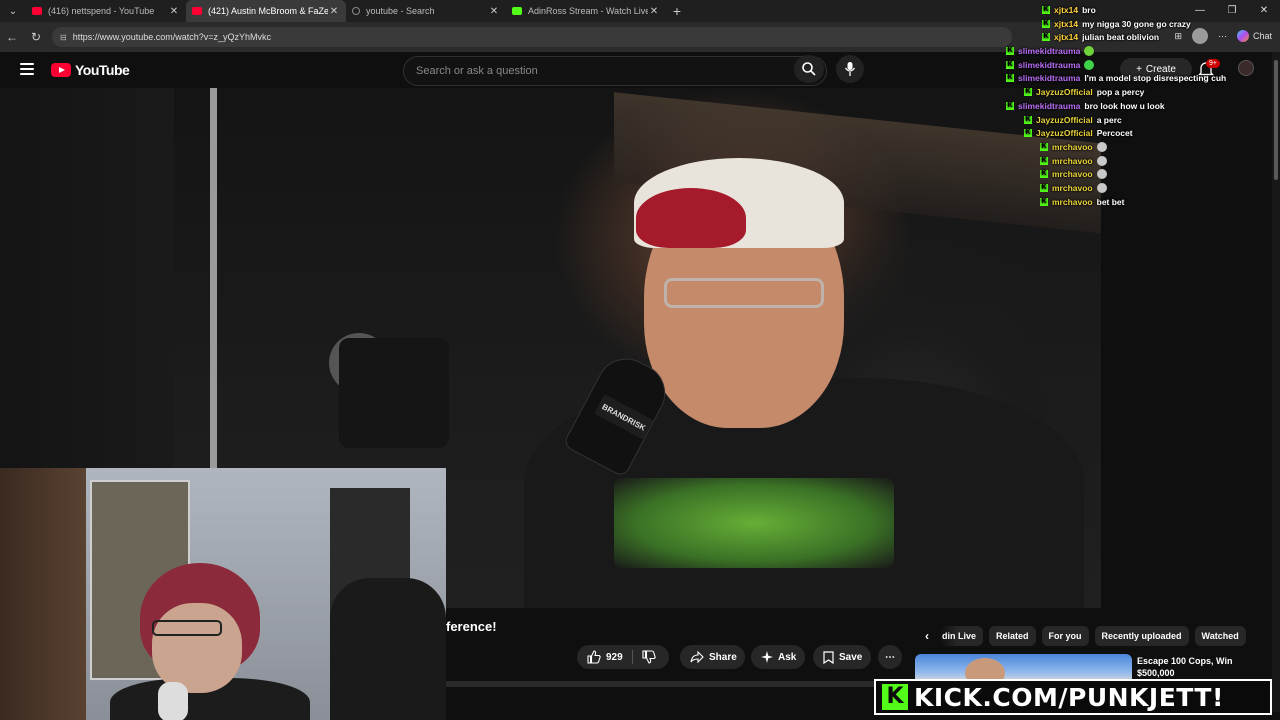 This screenshot has width=1280, height=720. What do you see at coordinates (197, 11) in the screenshot?
I see `youtube-favicon-icon` at bounding box center [197, 11].